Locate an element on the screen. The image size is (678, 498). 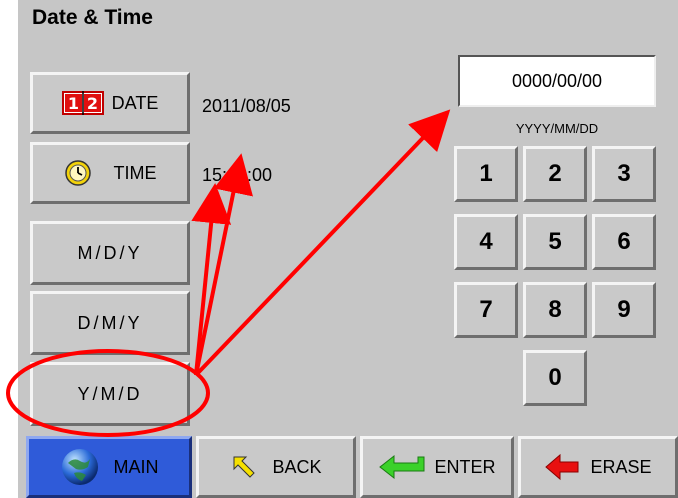
key-1: 1 is located at coordinates (486, 174).